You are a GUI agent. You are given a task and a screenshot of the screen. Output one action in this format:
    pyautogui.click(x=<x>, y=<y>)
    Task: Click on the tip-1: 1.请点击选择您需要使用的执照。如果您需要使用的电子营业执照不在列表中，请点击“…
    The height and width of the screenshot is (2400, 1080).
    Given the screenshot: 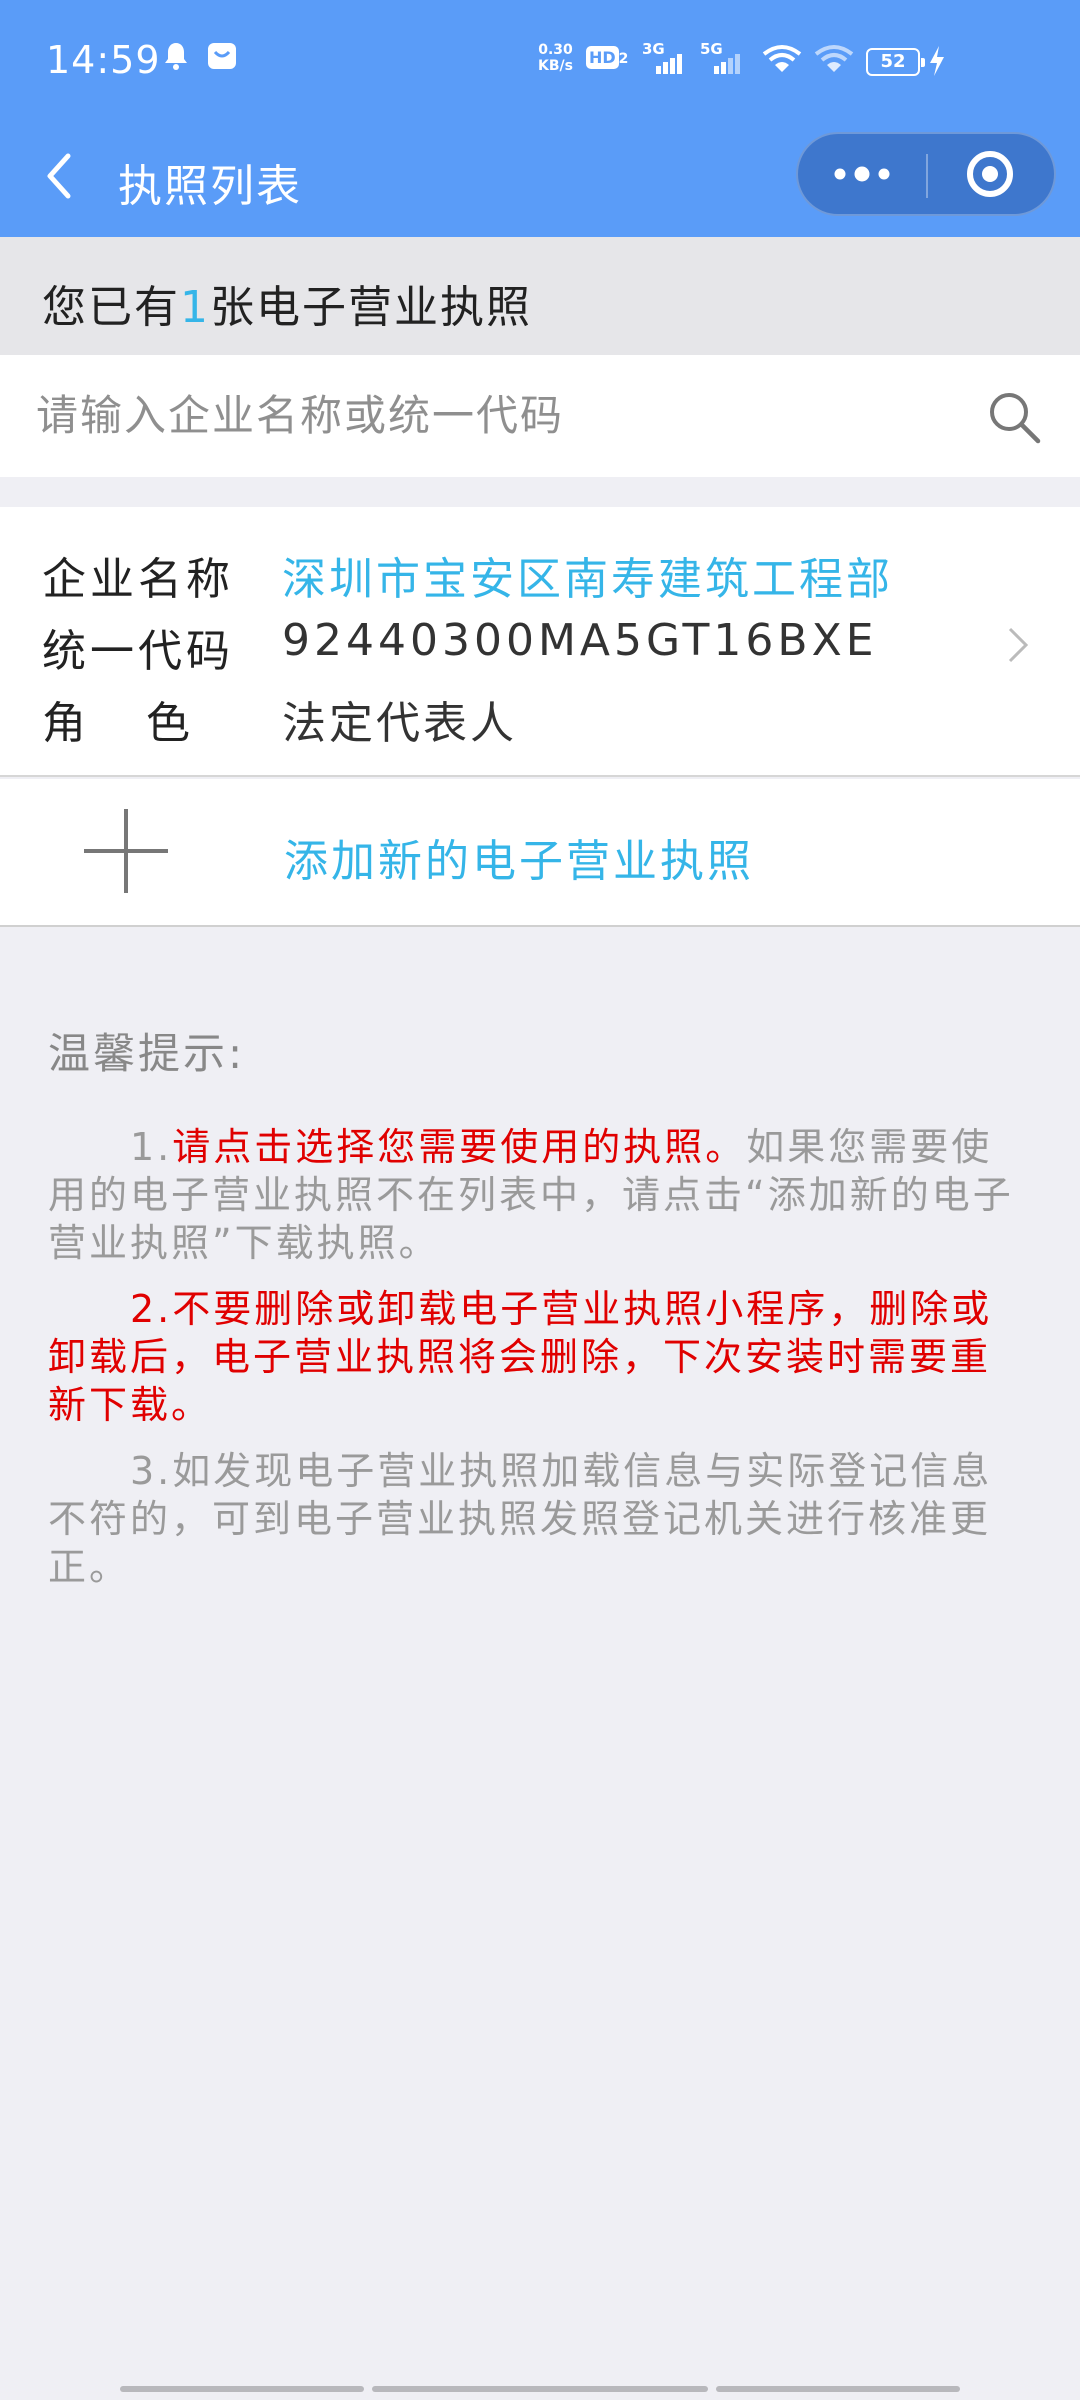 What is the action you would take?
    pyautogui.click(x=531, y=1195)
    